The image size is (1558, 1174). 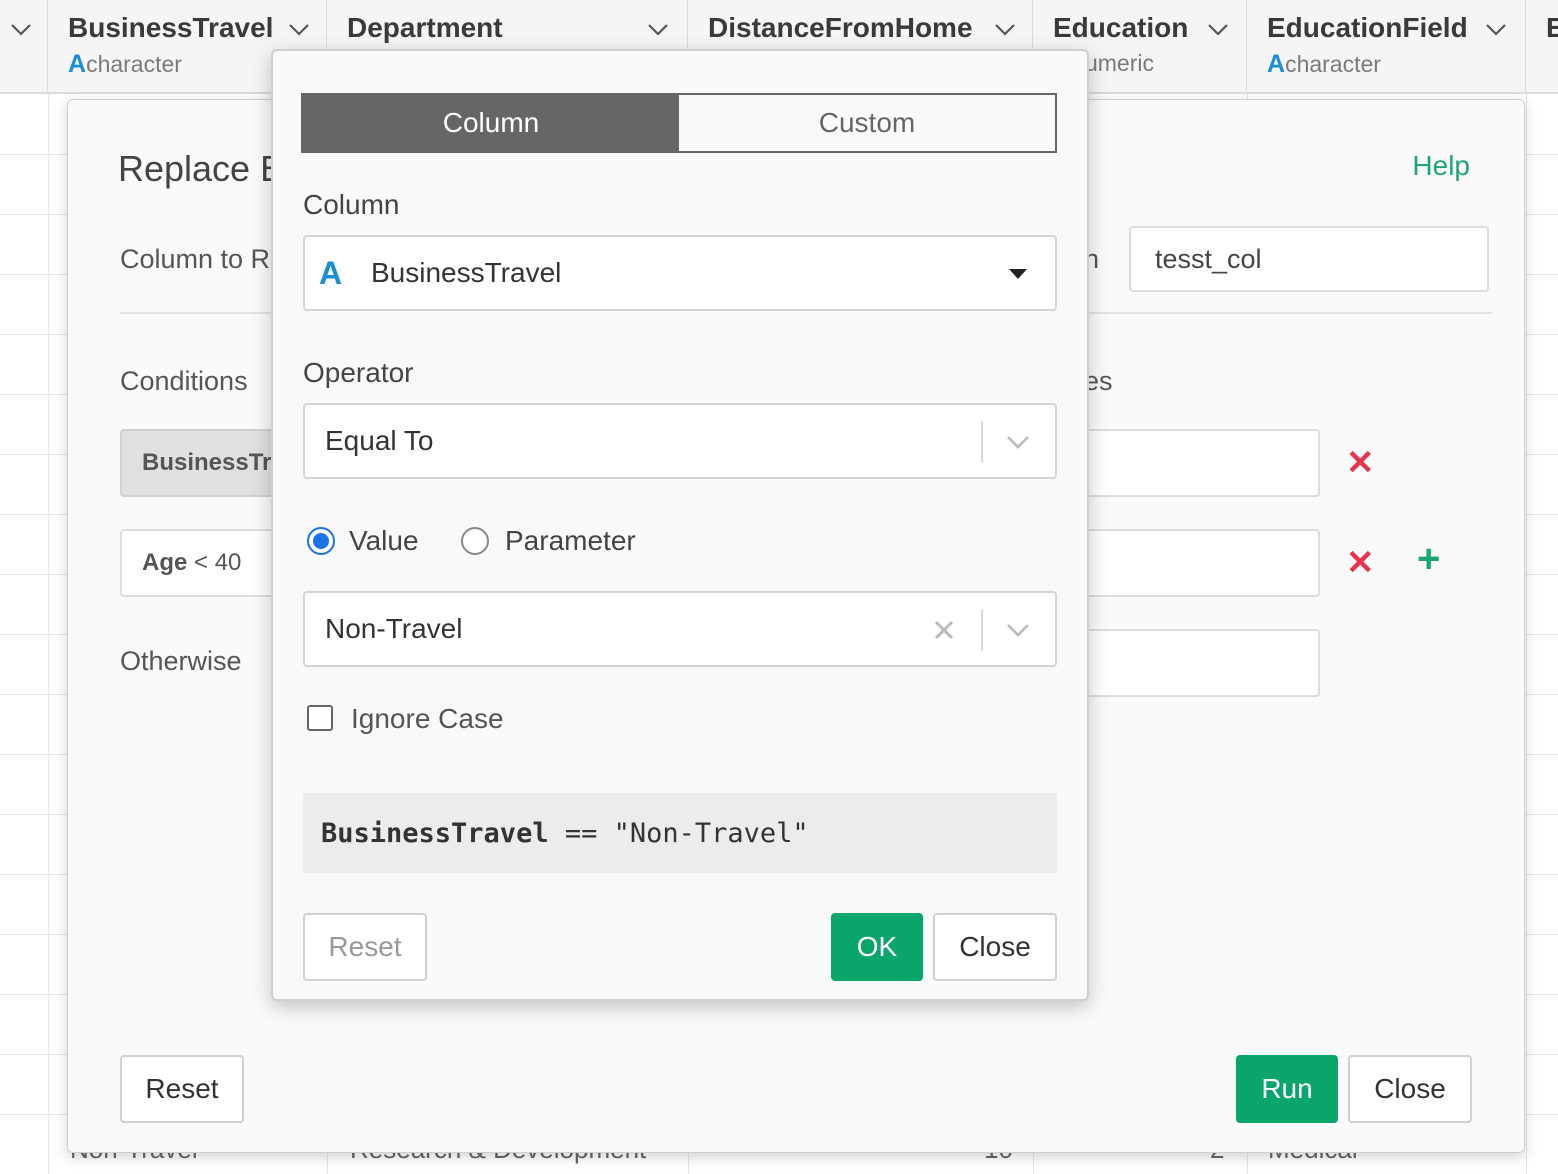 I want to click on ignore-case-label: Ignore Case, so click(x=427, y=718).